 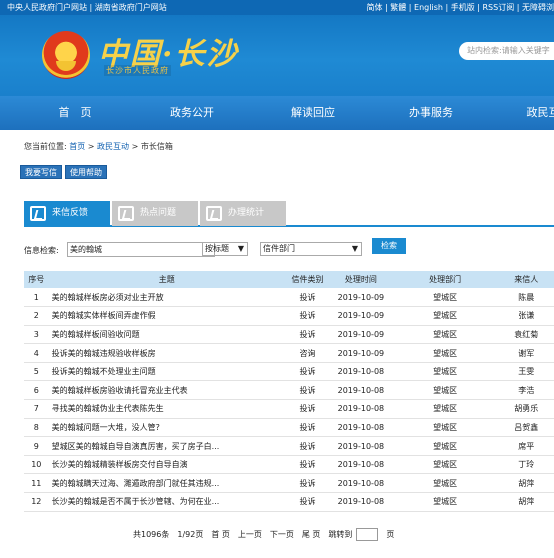 I want to click on table-row: 4 投诉美的翰城违规验收样板房 咨询 2019-10-09 望城区 谢军, so click(x=289, y=353).